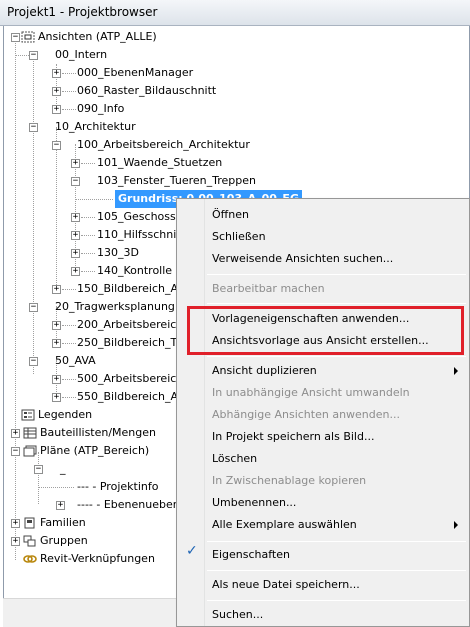 This screenshot has height=627, width=470. What do you see at coordinates (311, 393) in the screenshot?
I see `menu-item-unabhaengige-ansicht: In unabhängige Ansicht umwandeln` at bounding box center [311, 393].